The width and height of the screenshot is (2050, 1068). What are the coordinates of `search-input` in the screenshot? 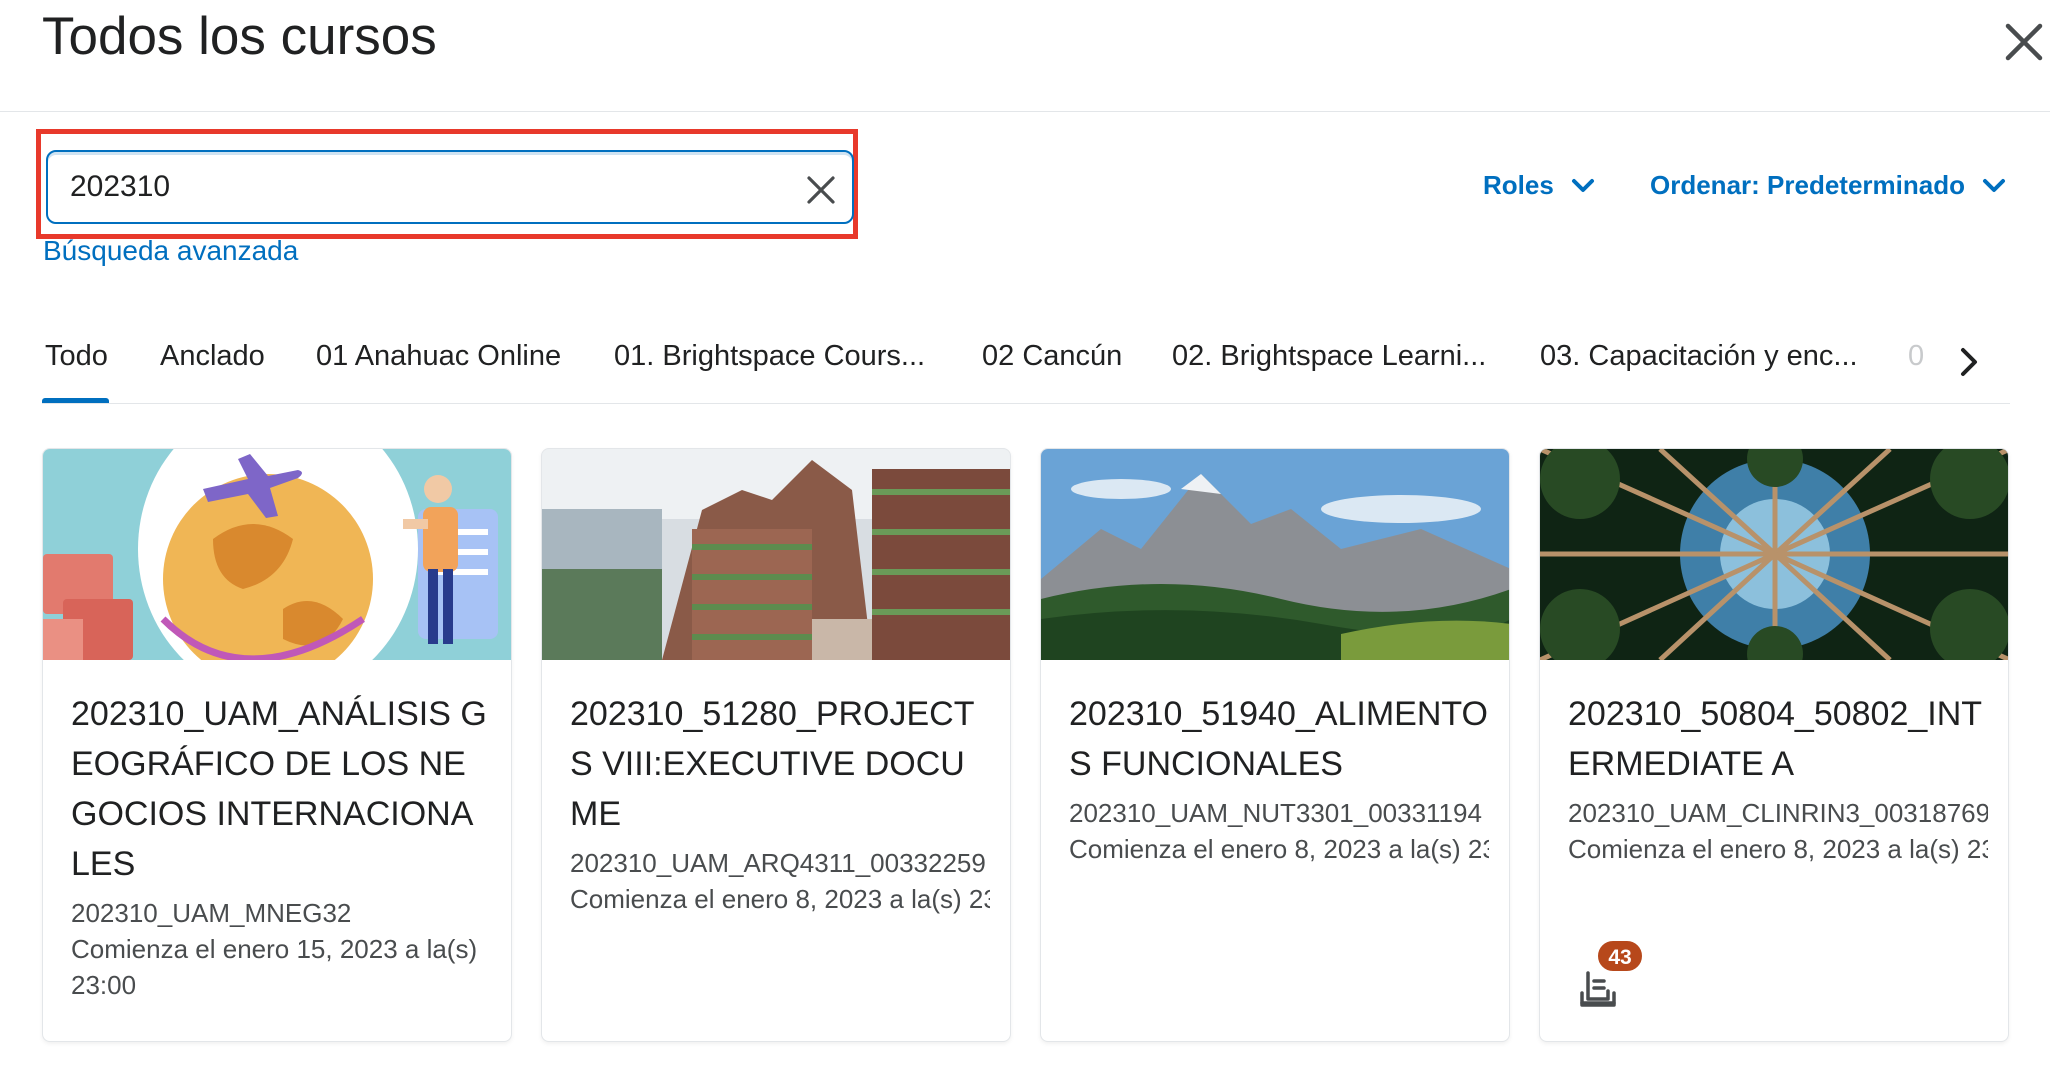 It's located at (410, 187).